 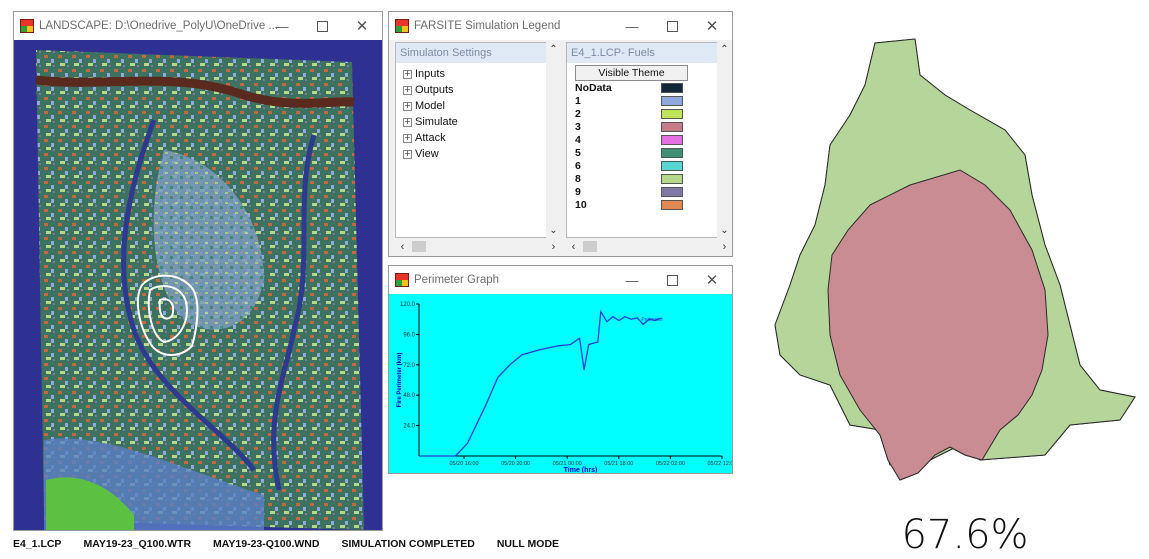 I want to click on y-tick-label: 48.0, so click(x=409, y=396).